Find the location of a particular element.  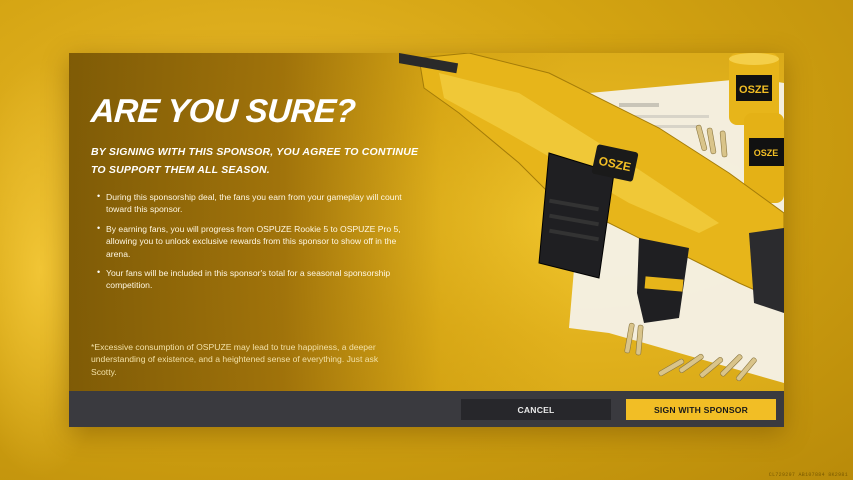

dialog-title: ARE YOU SURE? is located at coordinates (223, 110).